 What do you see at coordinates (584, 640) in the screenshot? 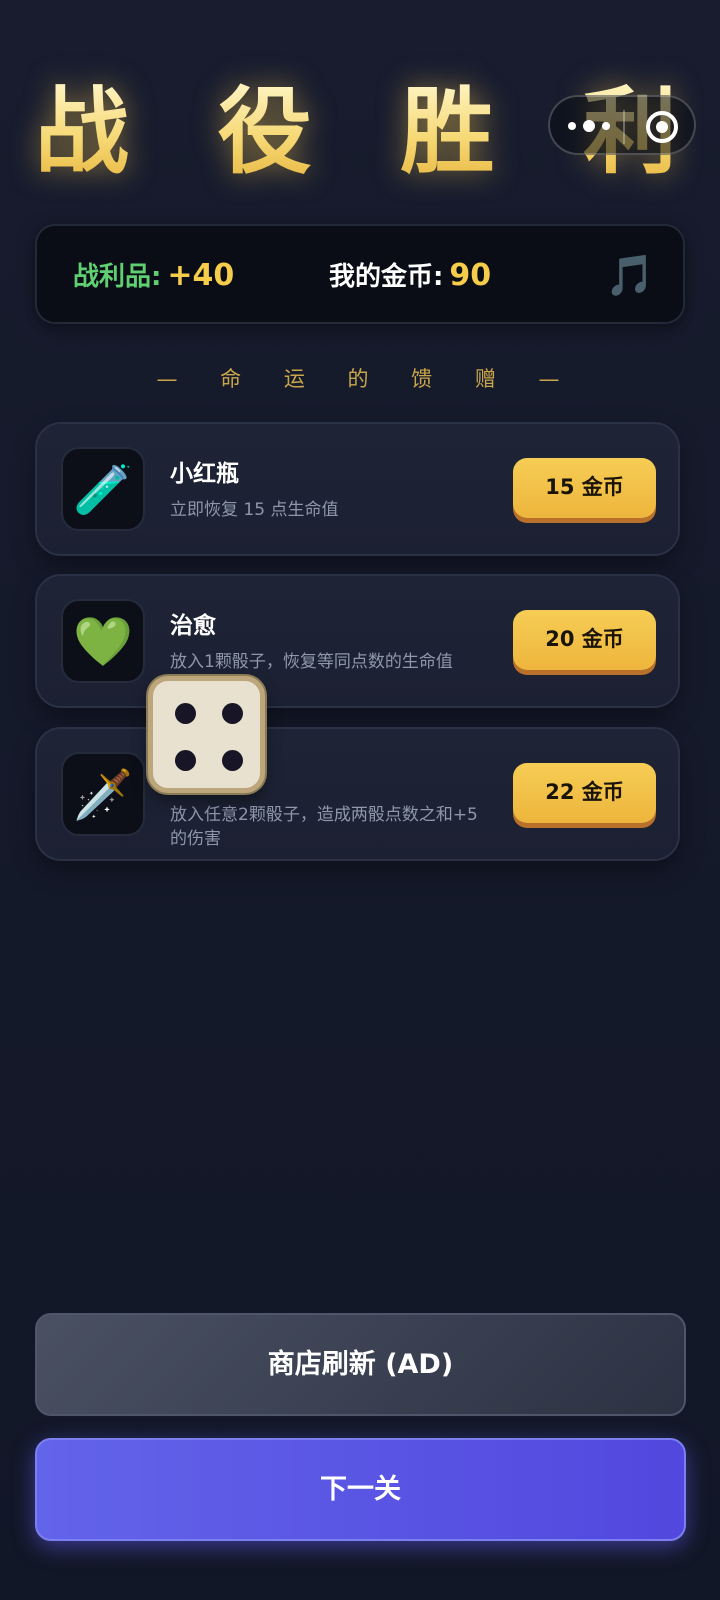
I see `buy-button: 20 金币` at bounding box center [584, 640].